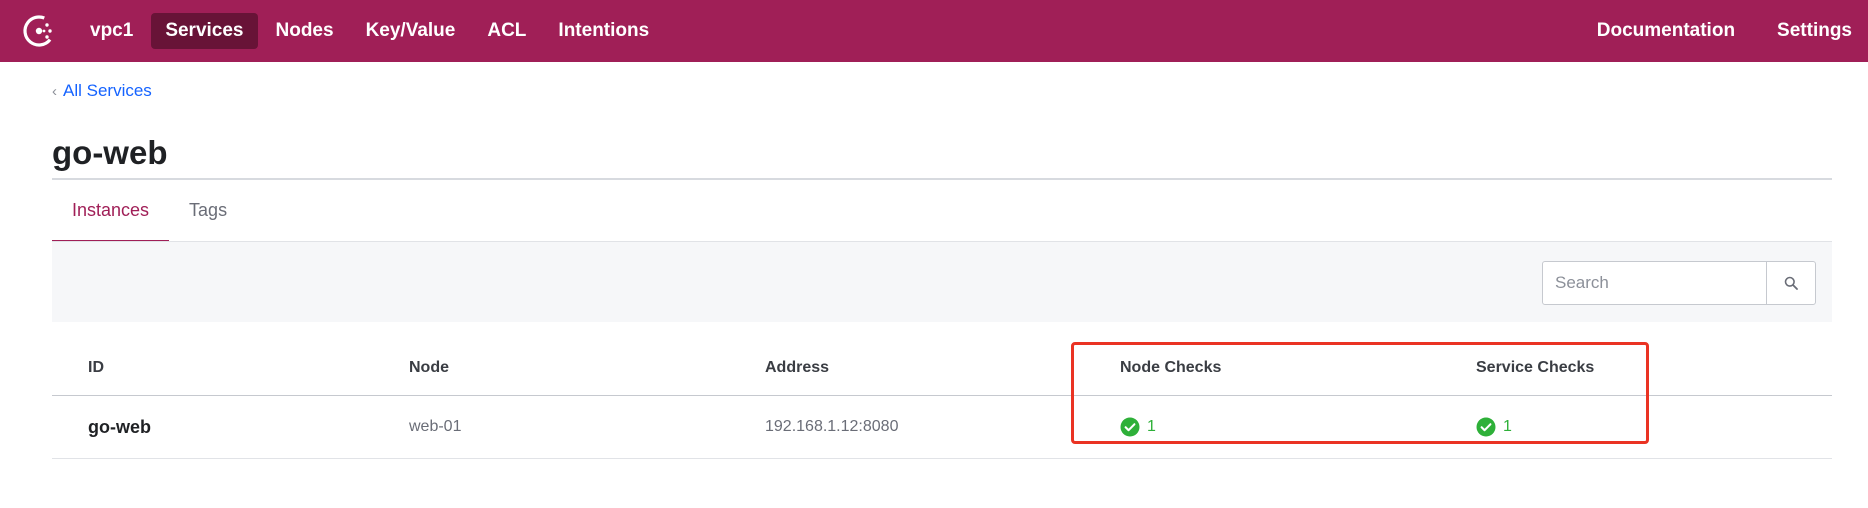  What do you see at coordinates (797, 367) in the screenshot?
I see `header-address: Address` at bounding box center [797, 367].